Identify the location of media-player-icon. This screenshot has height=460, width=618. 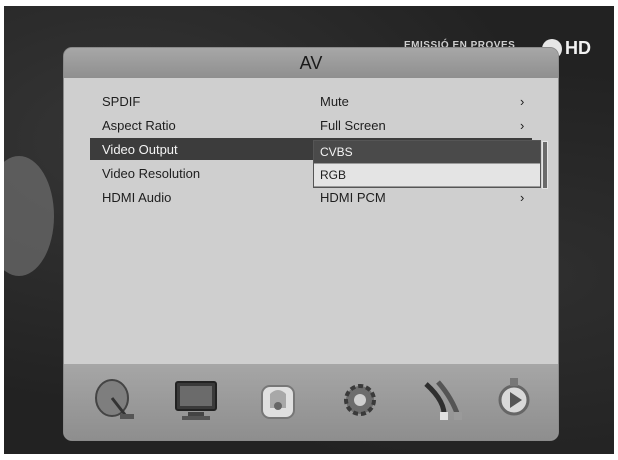
(514, 400).